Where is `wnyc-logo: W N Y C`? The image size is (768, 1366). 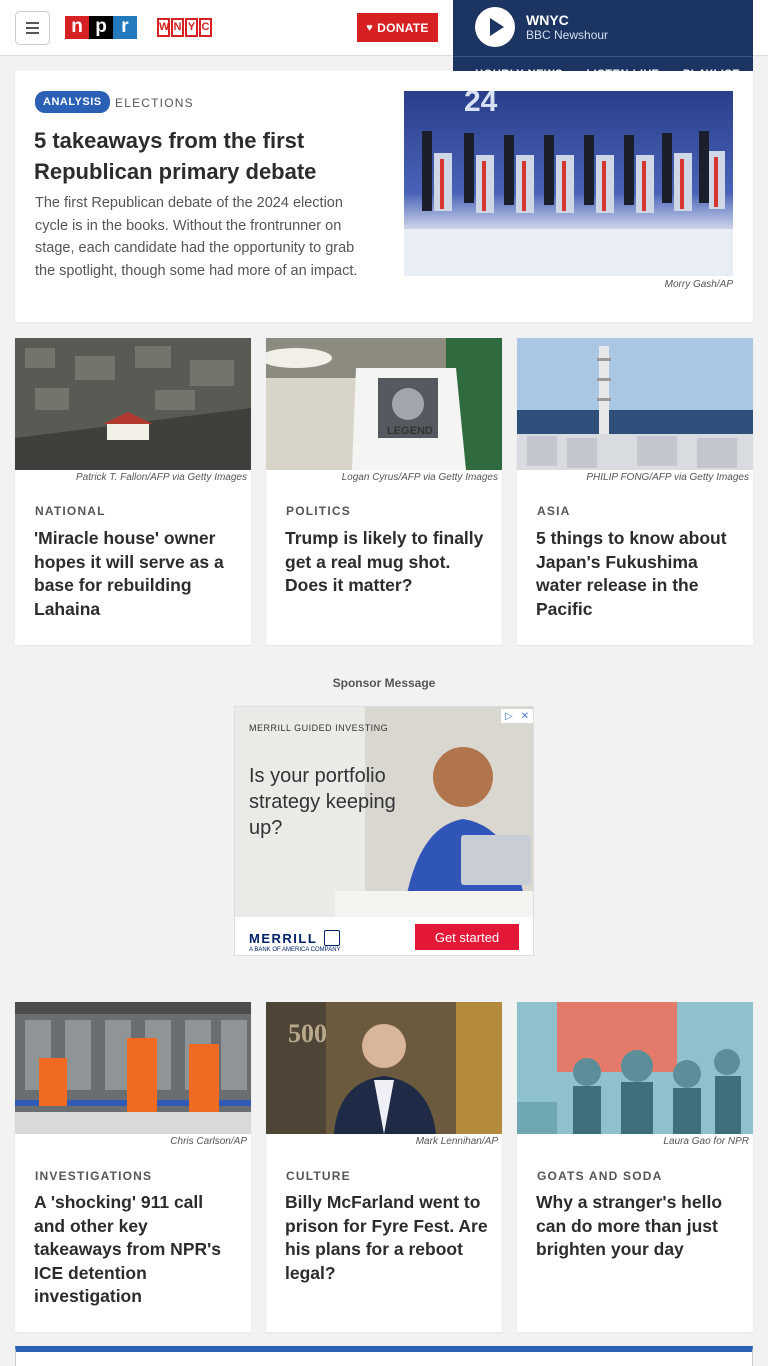 wnyc-logo: W N Y C is located at coordinates (184, 27).